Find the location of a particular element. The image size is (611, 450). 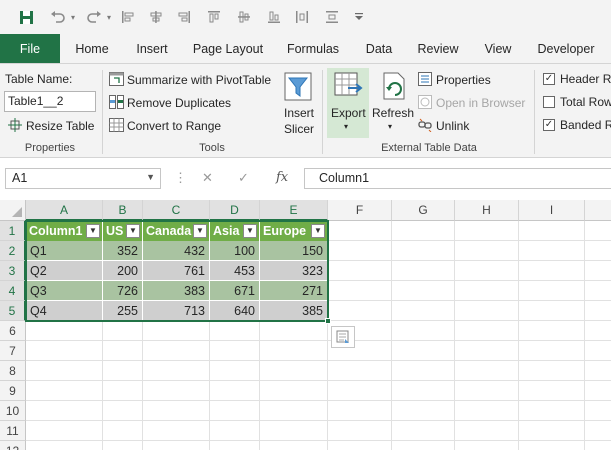

table-cell: 385 is located at coordinates (294, 311).